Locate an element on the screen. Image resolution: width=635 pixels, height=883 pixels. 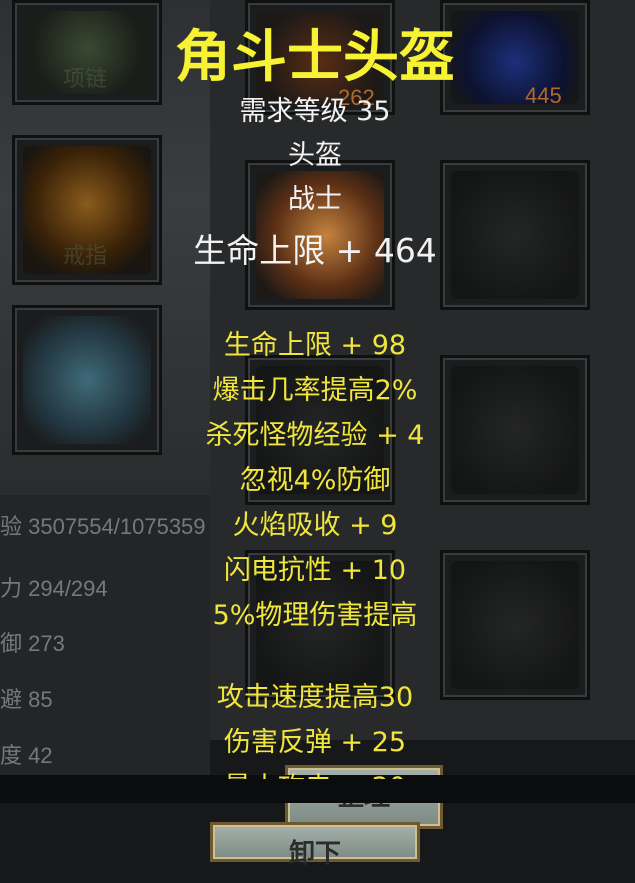
extra-attribute: 生命上限 + 98 is located at coordinates (315, 345).